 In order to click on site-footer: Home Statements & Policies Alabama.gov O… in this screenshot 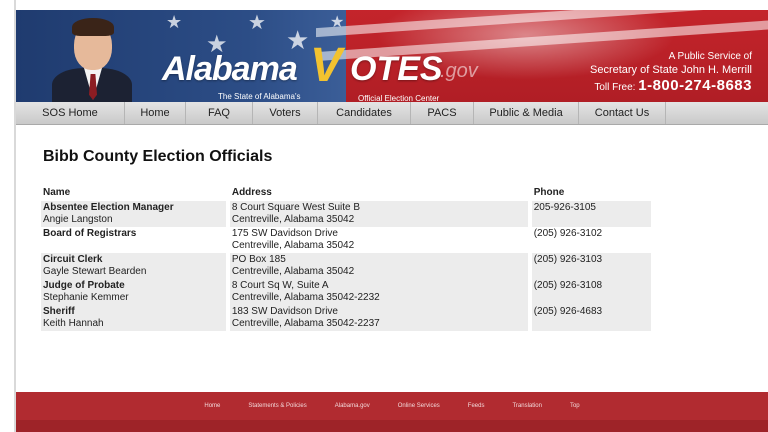, I will do `click(392, 412)`.